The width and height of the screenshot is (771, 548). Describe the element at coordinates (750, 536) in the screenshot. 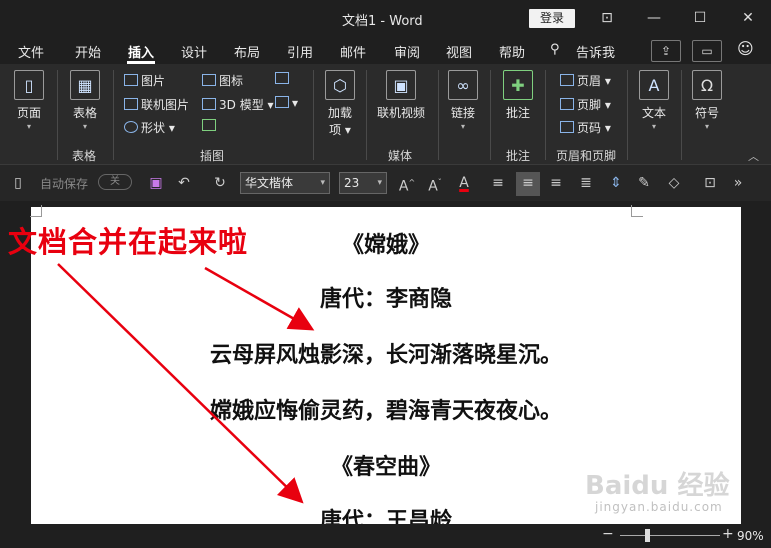

I see `zoom-level: 90%` at that location.